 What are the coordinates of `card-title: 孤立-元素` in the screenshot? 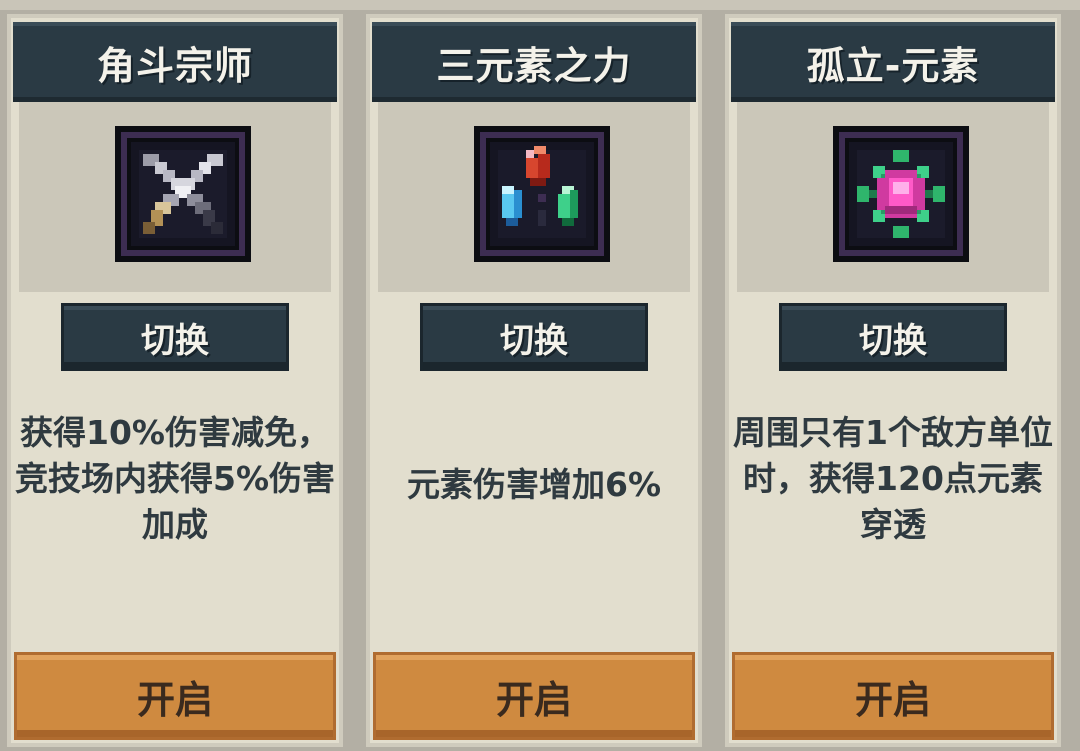 It's located at (893, 62).